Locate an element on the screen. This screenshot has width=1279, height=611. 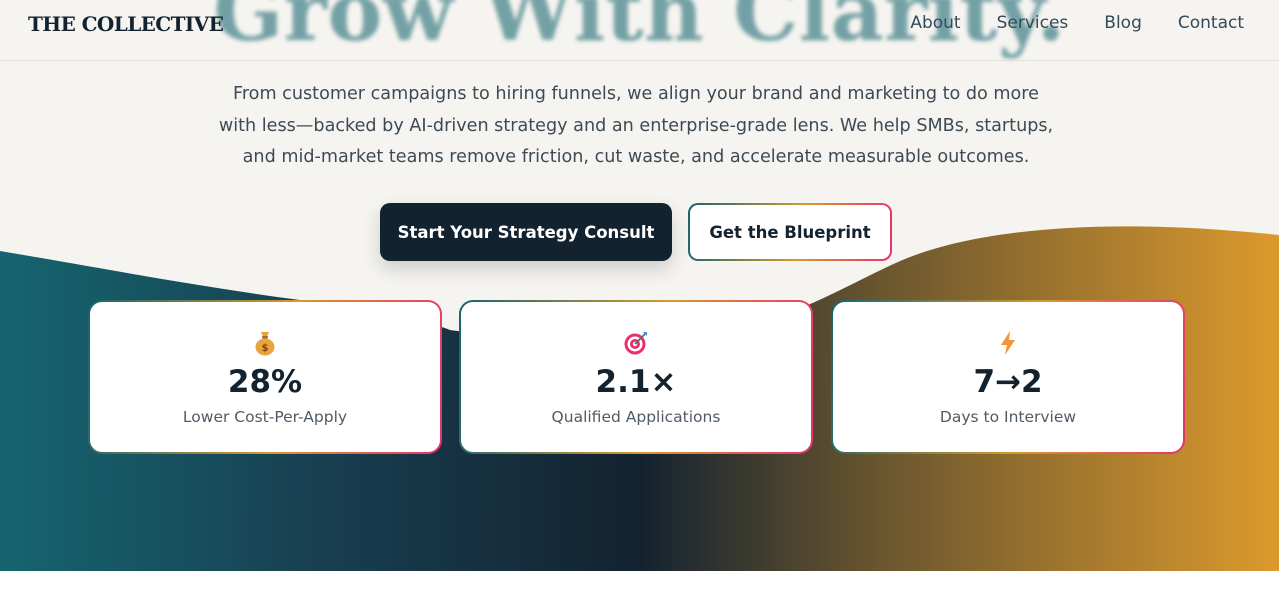
stat-value: 28% is located at coordinates (265, 382).